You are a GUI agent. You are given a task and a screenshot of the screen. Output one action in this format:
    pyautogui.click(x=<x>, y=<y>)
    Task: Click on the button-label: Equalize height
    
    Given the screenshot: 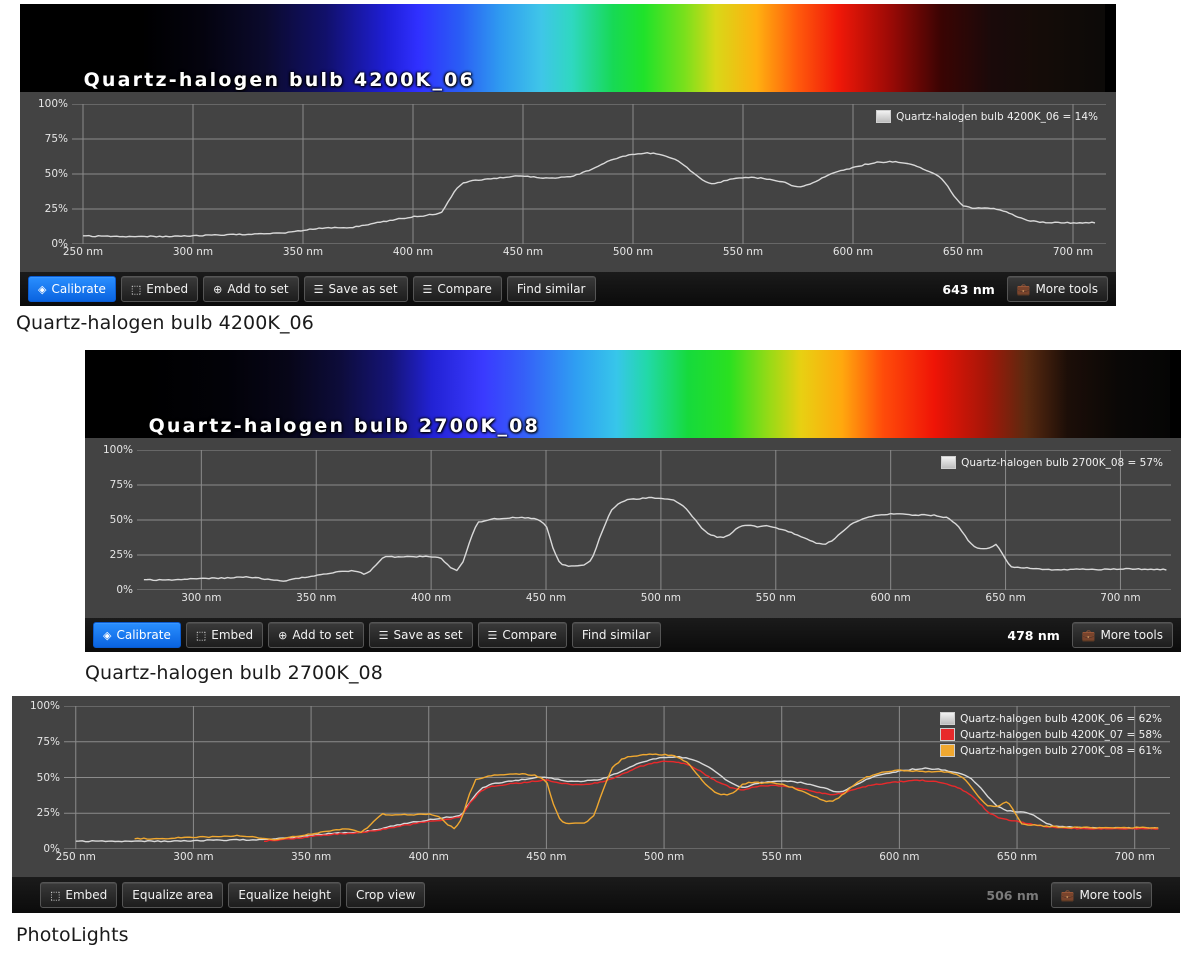 What is the action you would take?
    pyautogui.click(x=284, y=895)
    